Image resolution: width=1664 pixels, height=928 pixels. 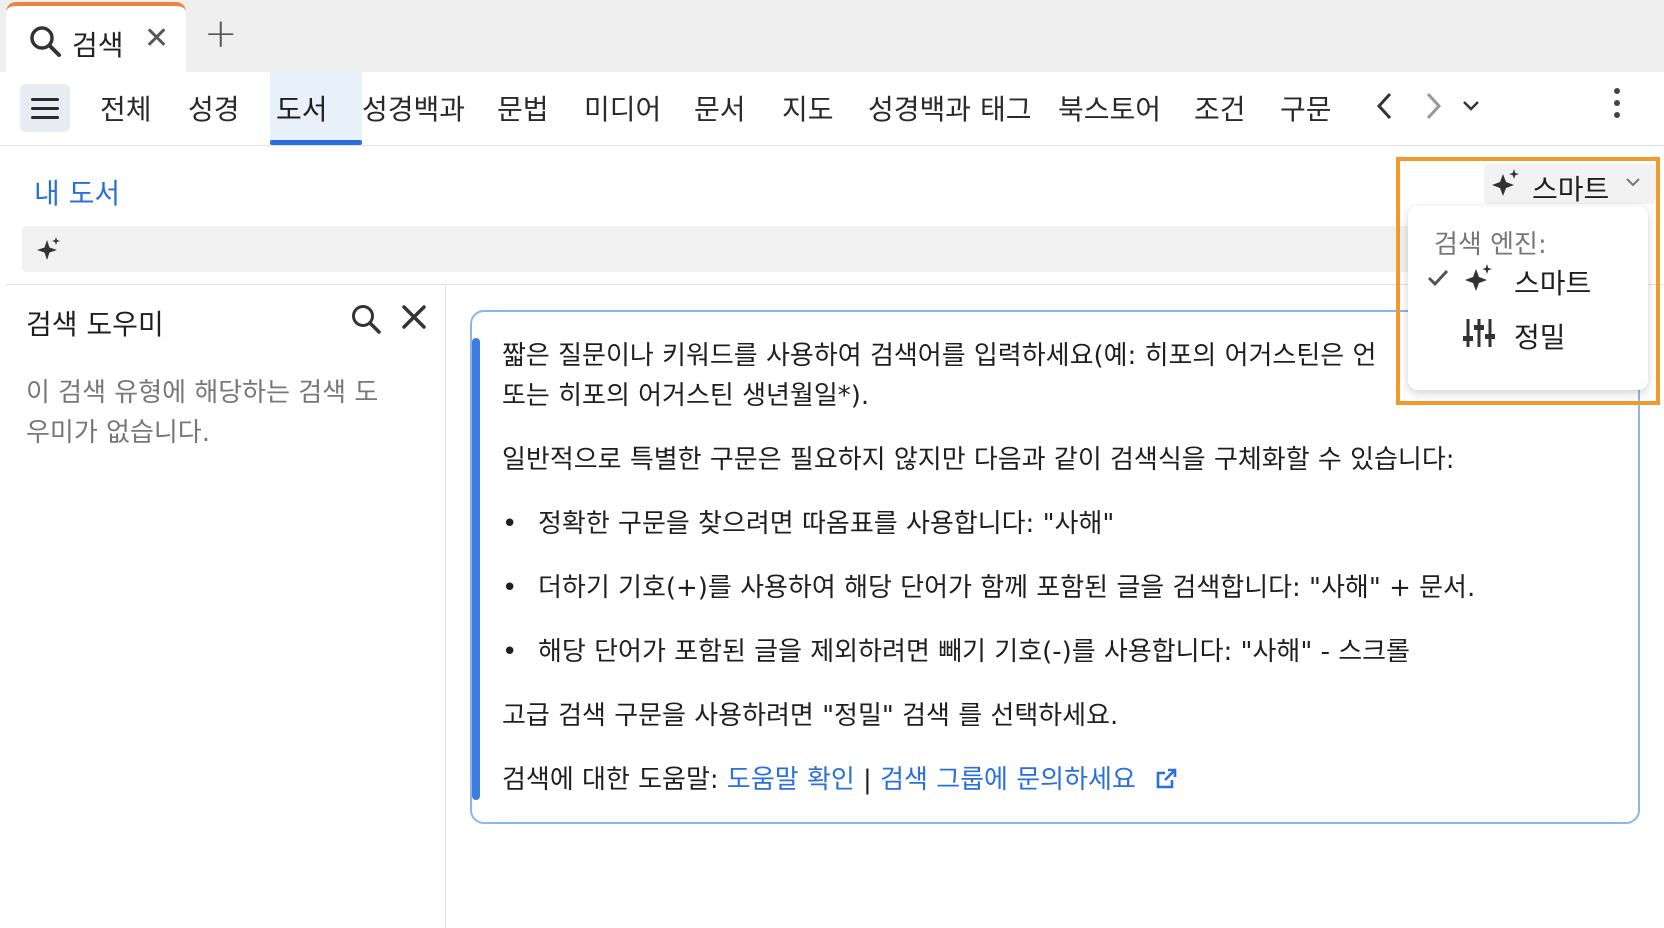 What do you see at coordinates (316, 142) in the screenshot?
I see `nav-active-indicator` at bounding box center [316, 142].